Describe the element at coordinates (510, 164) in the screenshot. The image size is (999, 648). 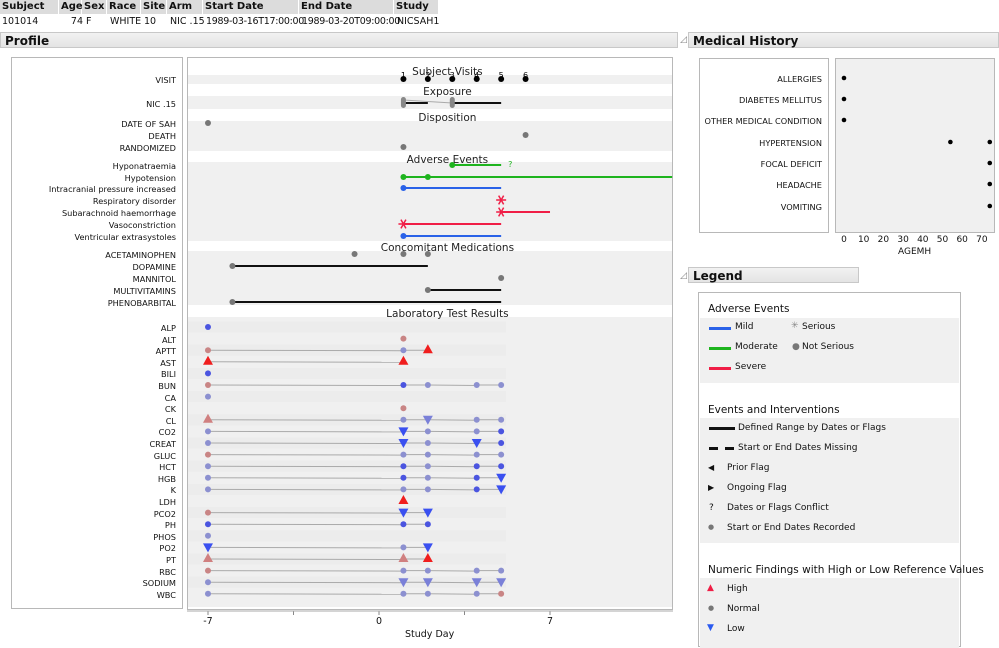
I see `conflict-flag: ?` at that location.